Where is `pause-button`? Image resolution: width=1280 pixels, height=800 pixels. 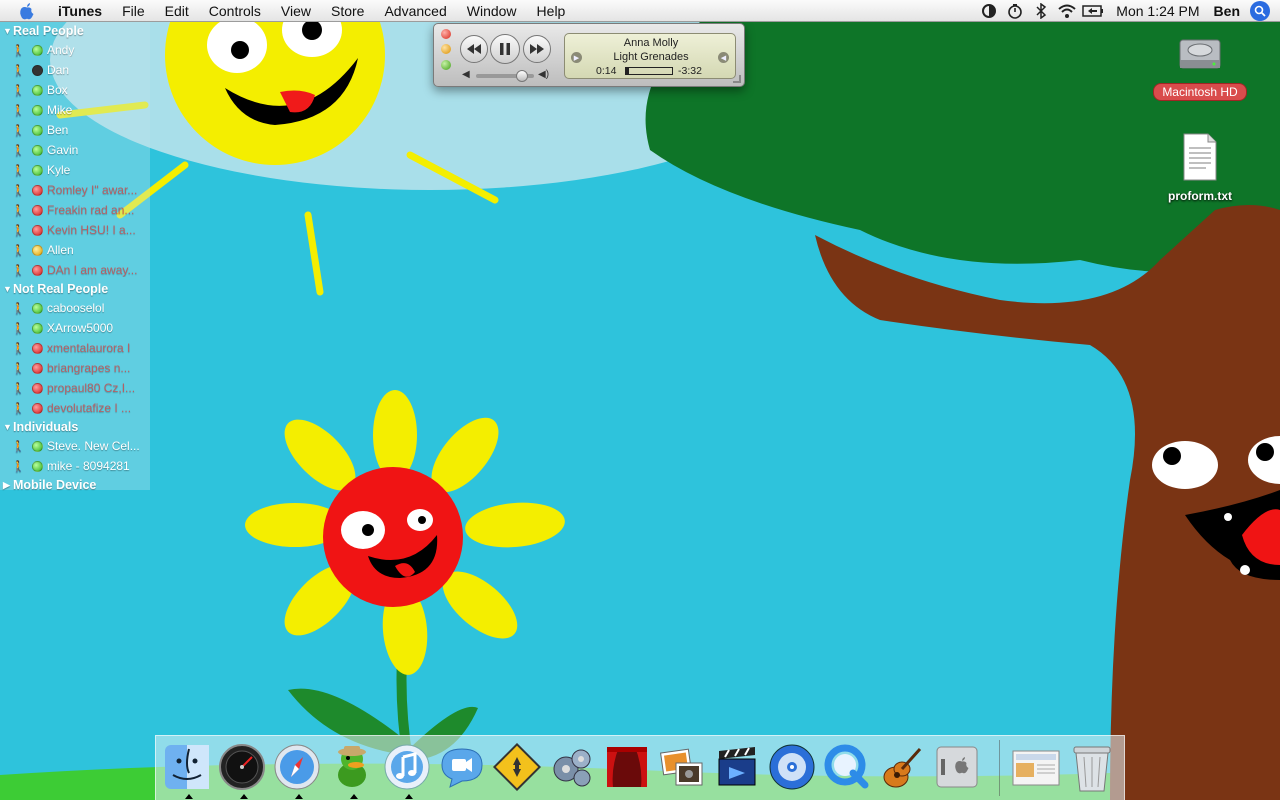 pause-button is located at coordinates (505, 49).